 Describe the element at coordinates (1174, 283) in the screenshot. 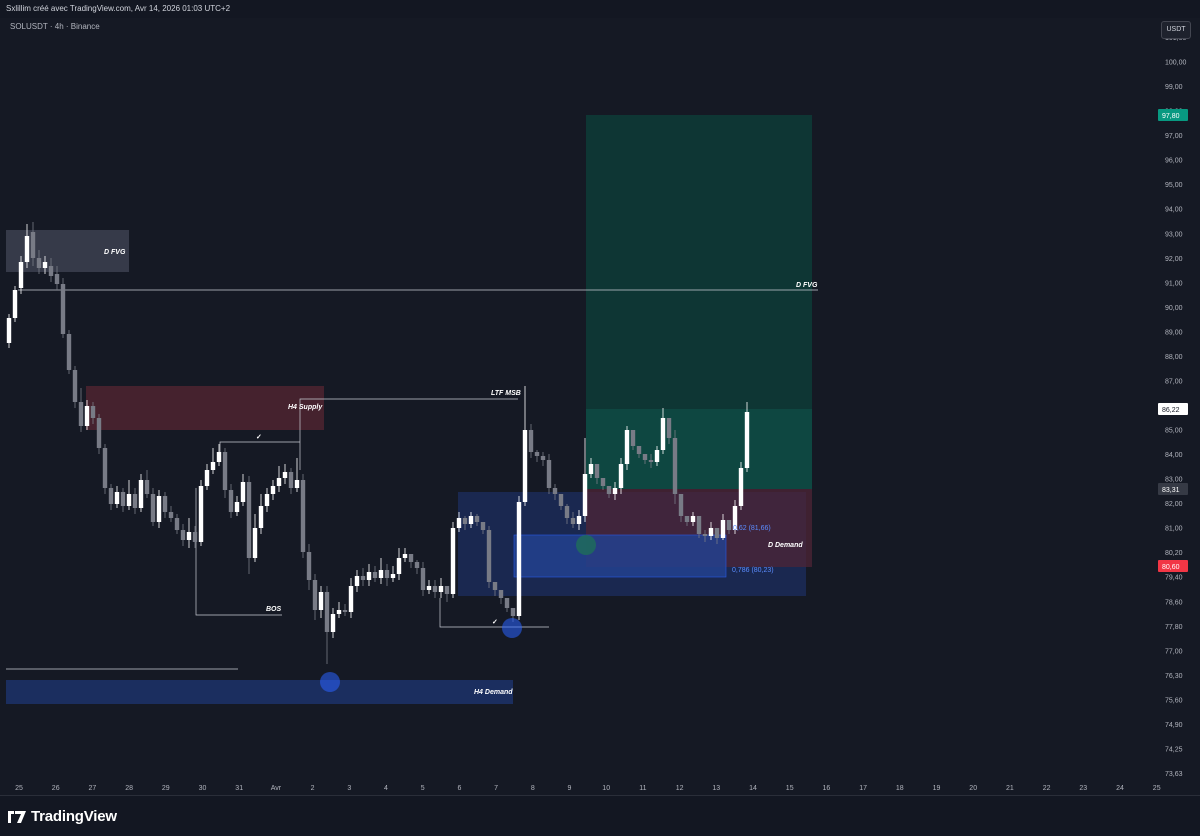

I see `price-tick-label: 91,00` at that location.